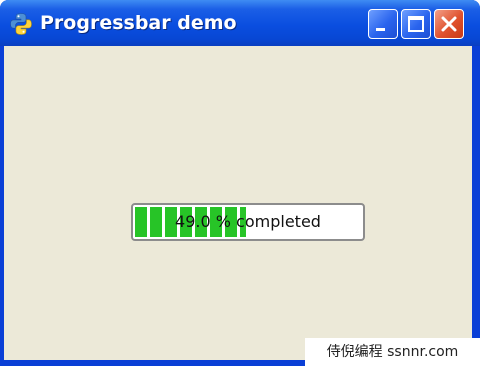 The image size is (480, 366). Describe the element at coordinates (240, 23) in the screenshot. I see `title-bar: Progressbar demo` at that location.